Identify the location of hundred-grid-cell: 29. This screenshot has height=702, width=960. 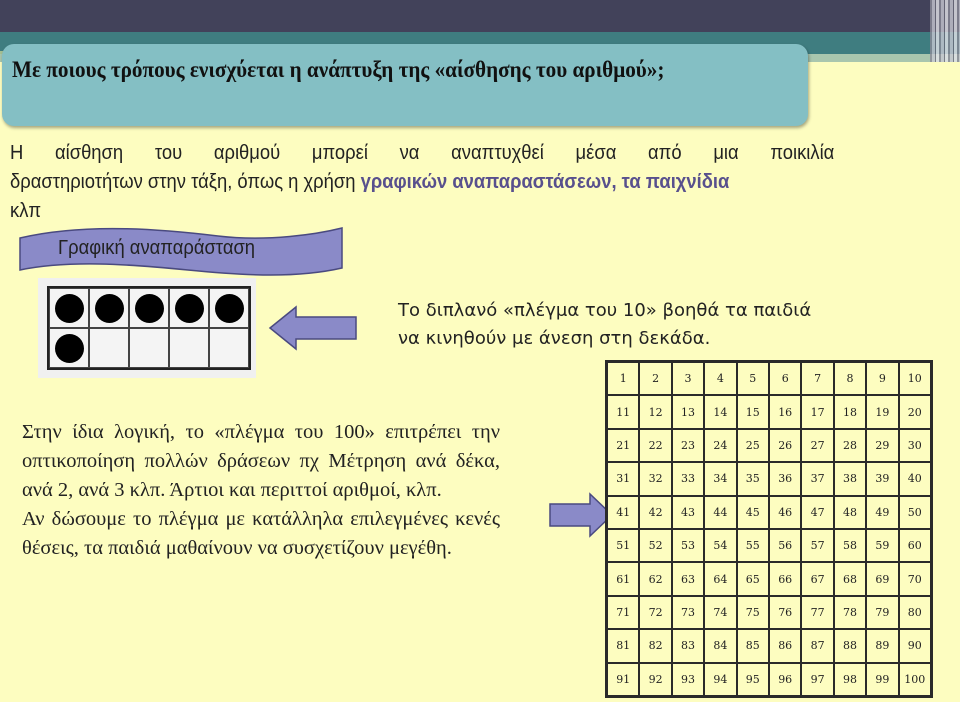
(882, 445).